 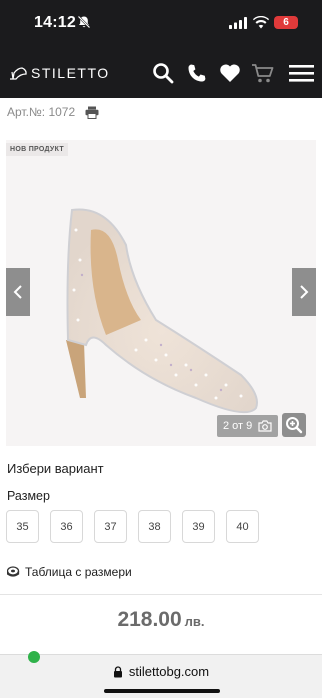 I want to click on size-option-39: 39, so click(x=198, y=526).